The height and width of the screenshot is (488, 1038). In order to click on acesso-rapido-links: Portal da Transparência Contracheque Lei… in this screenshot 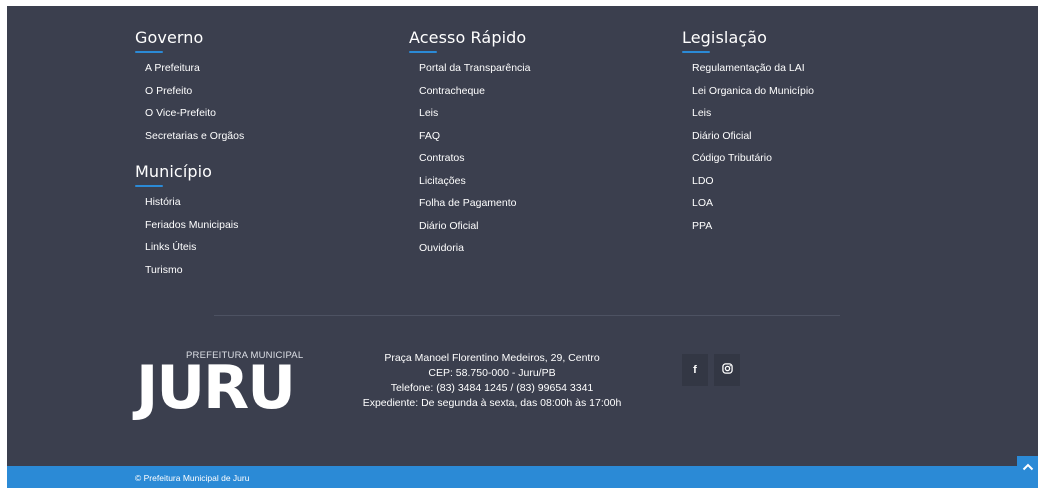, I will do `click(469, 158)`.